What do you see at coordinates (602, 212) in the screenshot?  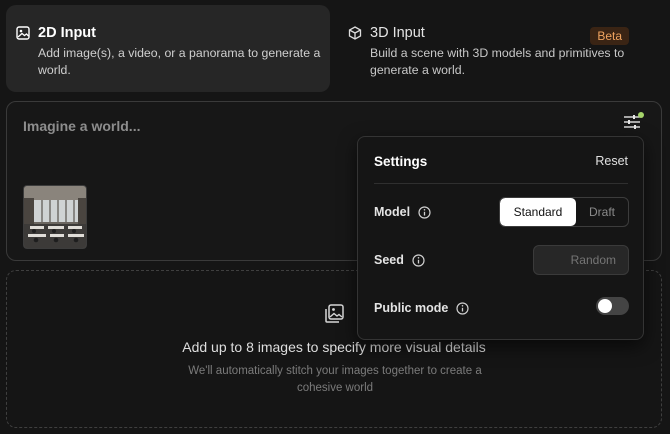 I see `model-option-draft: Draft` at bounding box center [602, 212].